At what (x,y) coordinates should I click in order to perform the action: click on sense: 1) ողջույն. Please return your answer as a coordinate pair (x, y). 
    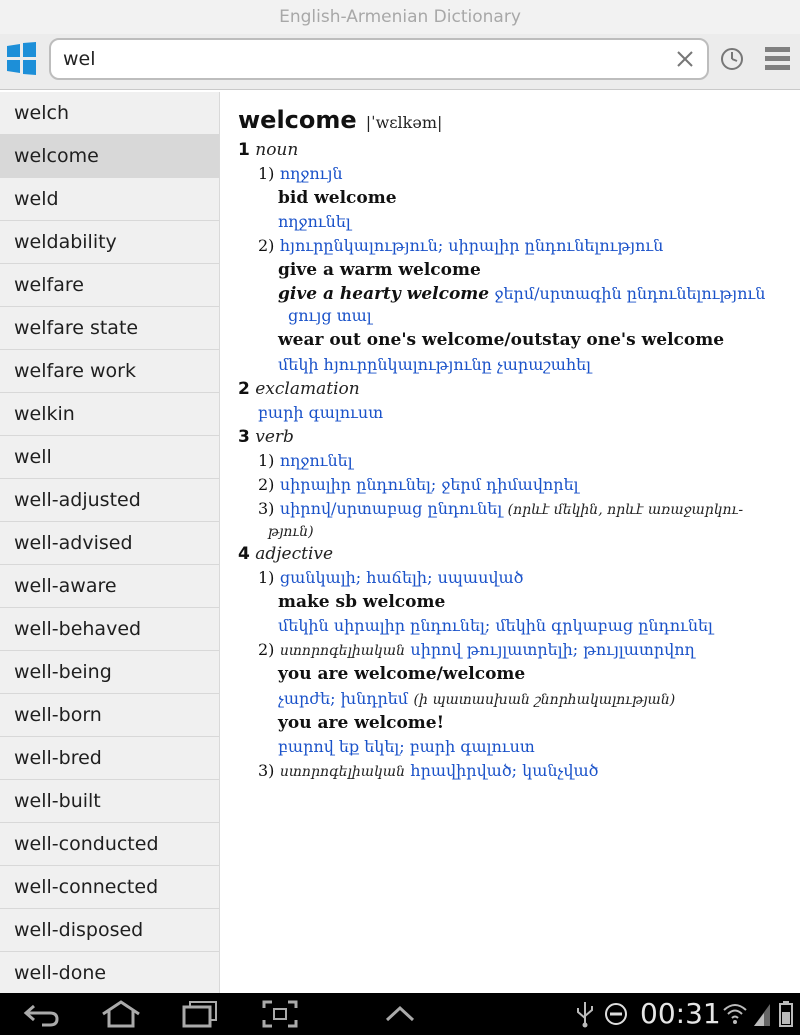
    Looking at the image, I should click on (300, 173).